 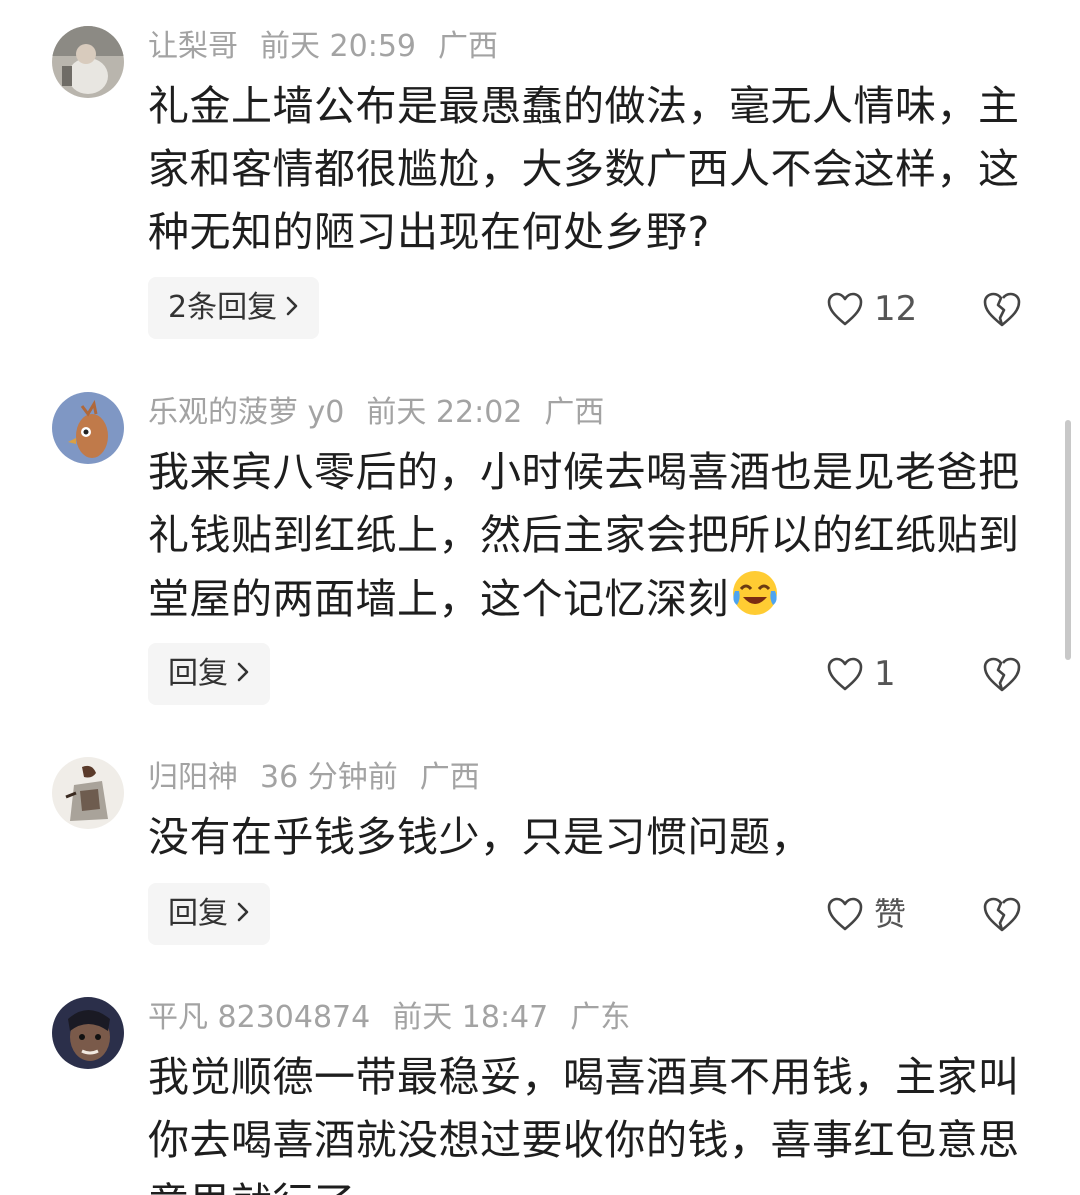 I want to click on scrollbar, so click(x=1068, y=540).